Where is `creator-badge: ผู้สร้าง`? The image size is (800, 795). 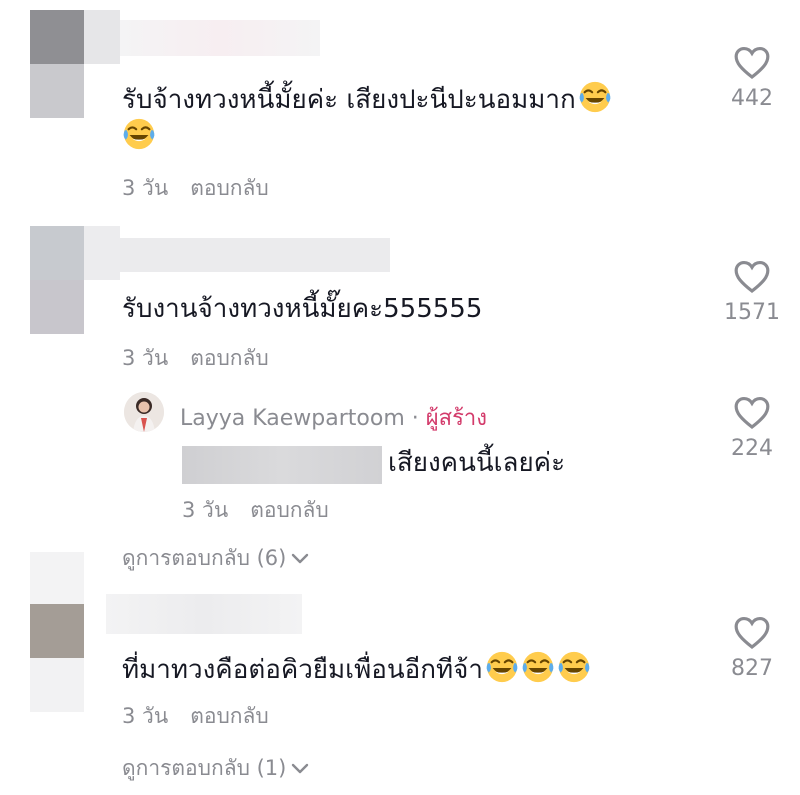
creator-badge: ผู้สร้าง is located at coordinates (456, 418).